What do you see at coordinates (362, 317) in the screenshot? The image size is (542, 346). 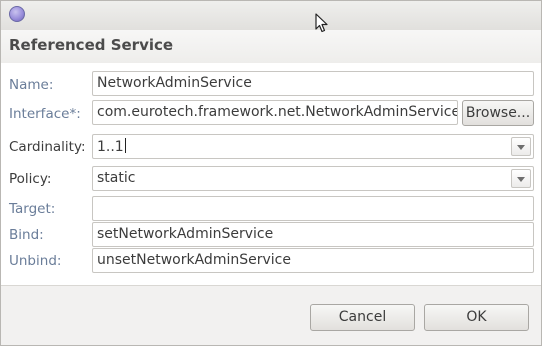 I see `cancel-button: Cancel` at bounding box center [362, 317].